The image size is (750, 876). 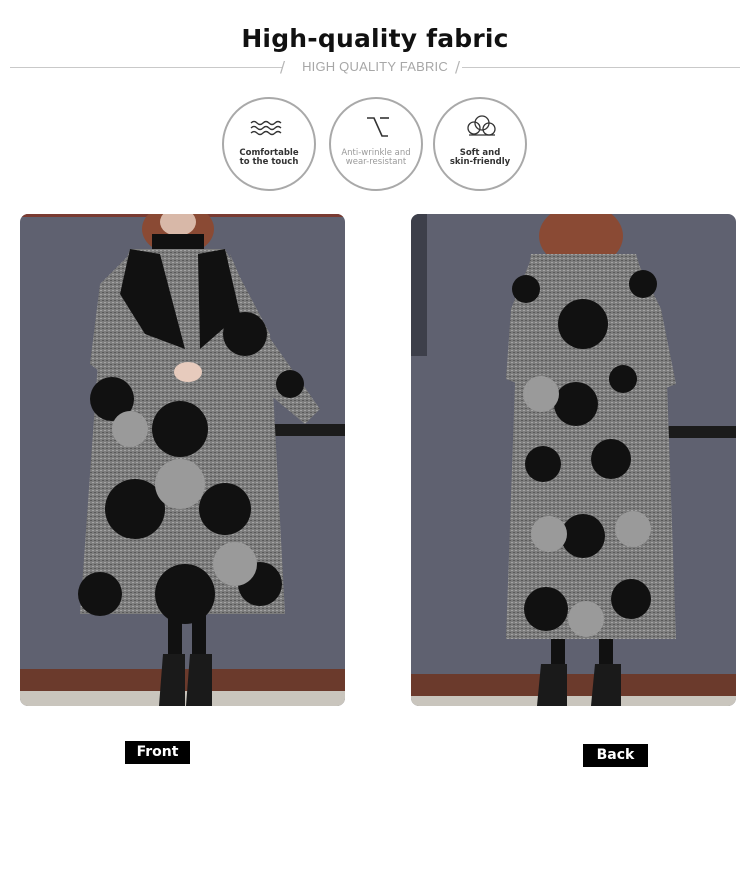 I want to click on cloud-icon, so click(x=480, y=127).